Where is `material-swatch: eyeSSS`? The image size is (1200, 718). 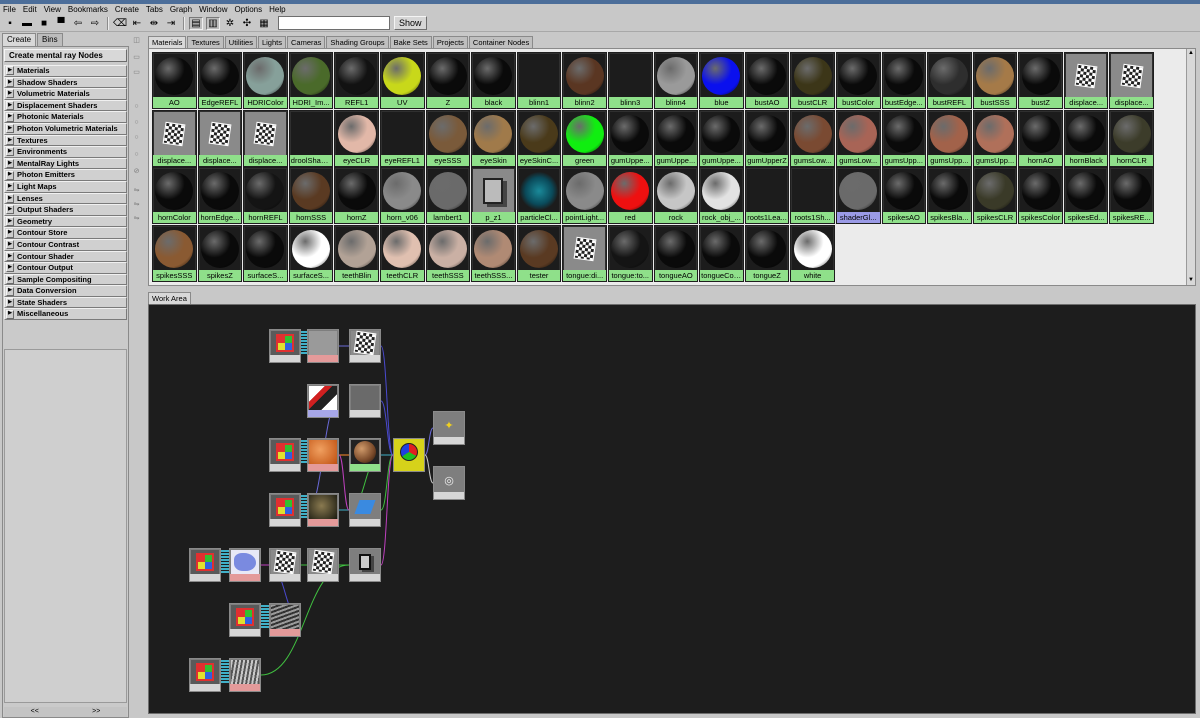 material-swatch: eyeSSS is located at coordinates (448, 138).